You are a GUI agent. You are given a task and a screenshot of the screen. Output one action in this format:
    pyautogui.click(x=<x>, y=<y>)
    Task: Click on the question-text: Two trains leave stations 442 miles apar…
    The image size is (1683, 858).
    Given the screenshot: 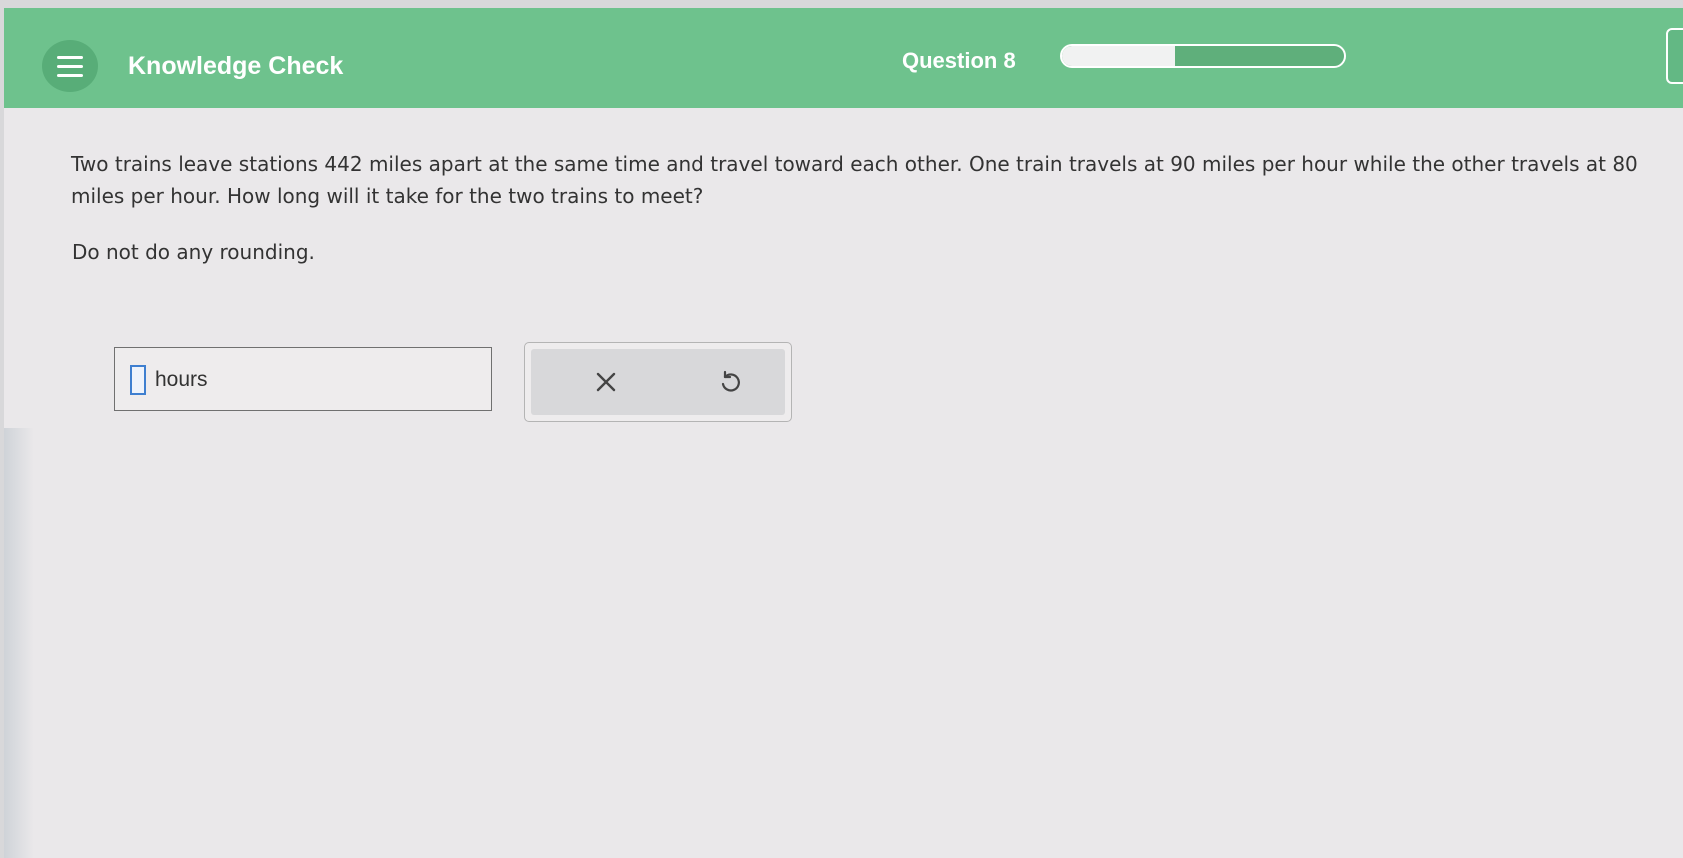 What is the action you would take?
    pyautogui.click(x=871, y=180)
    